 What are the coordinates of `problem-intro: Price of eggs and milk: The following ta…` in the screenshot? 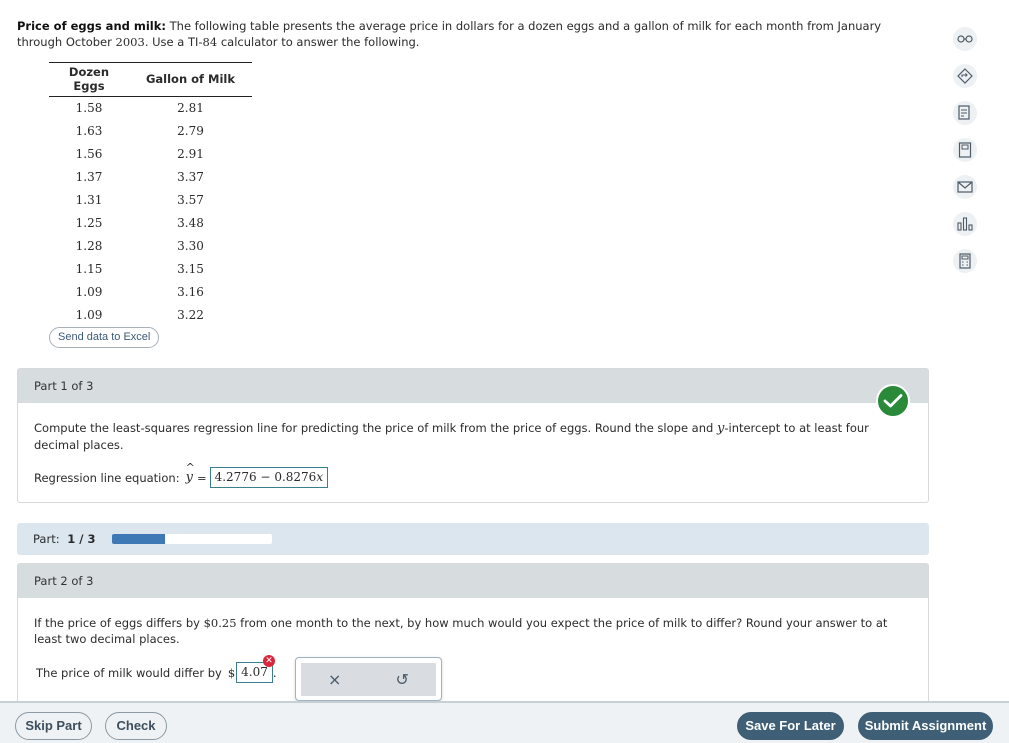 It's located at (469, 34).